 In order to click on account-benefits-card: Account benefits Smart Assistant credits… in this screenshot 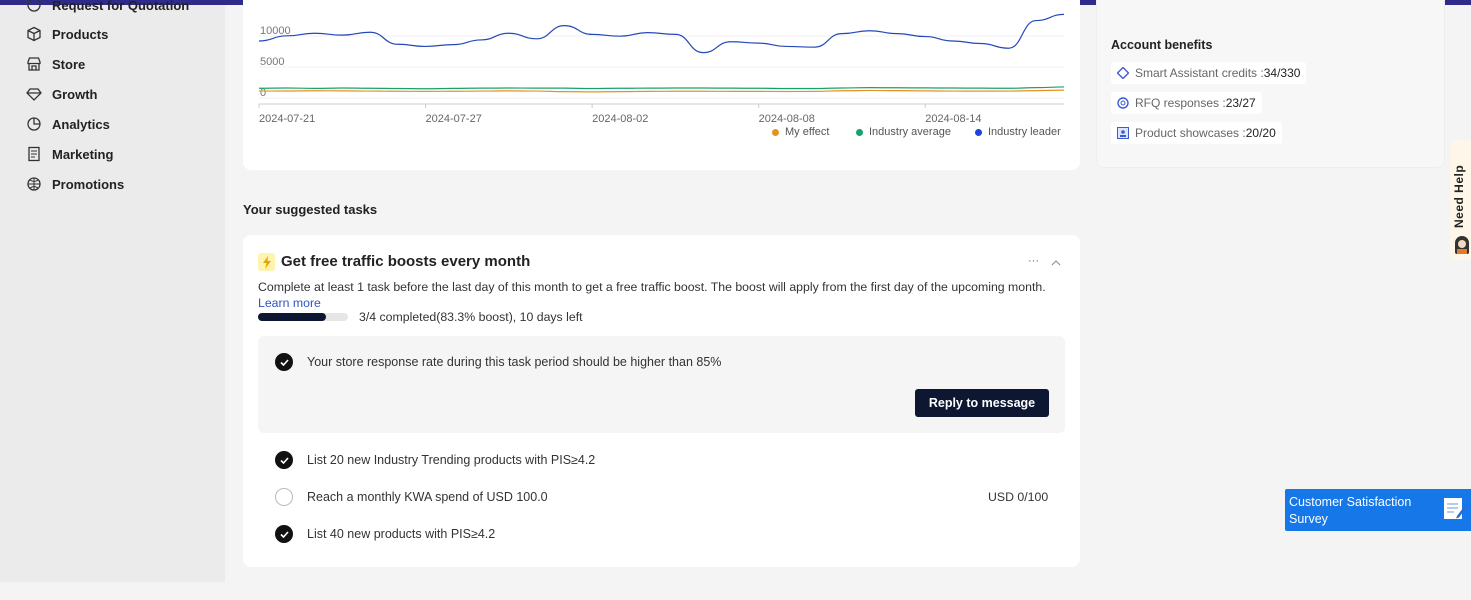, I will do `click(1270, 84)`.